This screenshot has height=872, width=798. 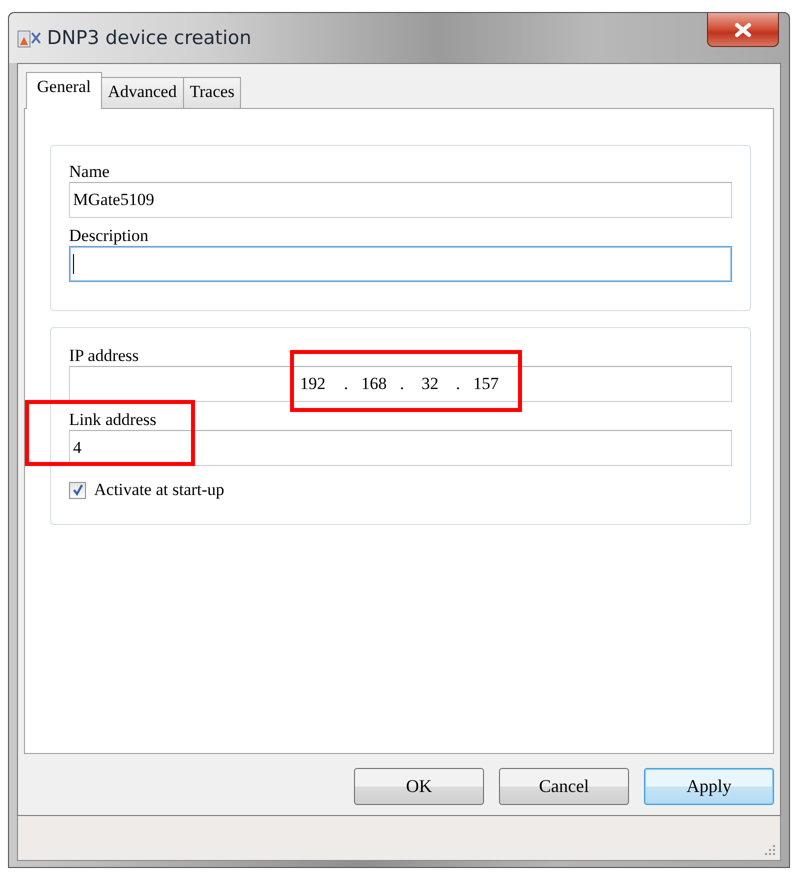 I want to click on resize-grip-icon, so click(x=770, y=850).